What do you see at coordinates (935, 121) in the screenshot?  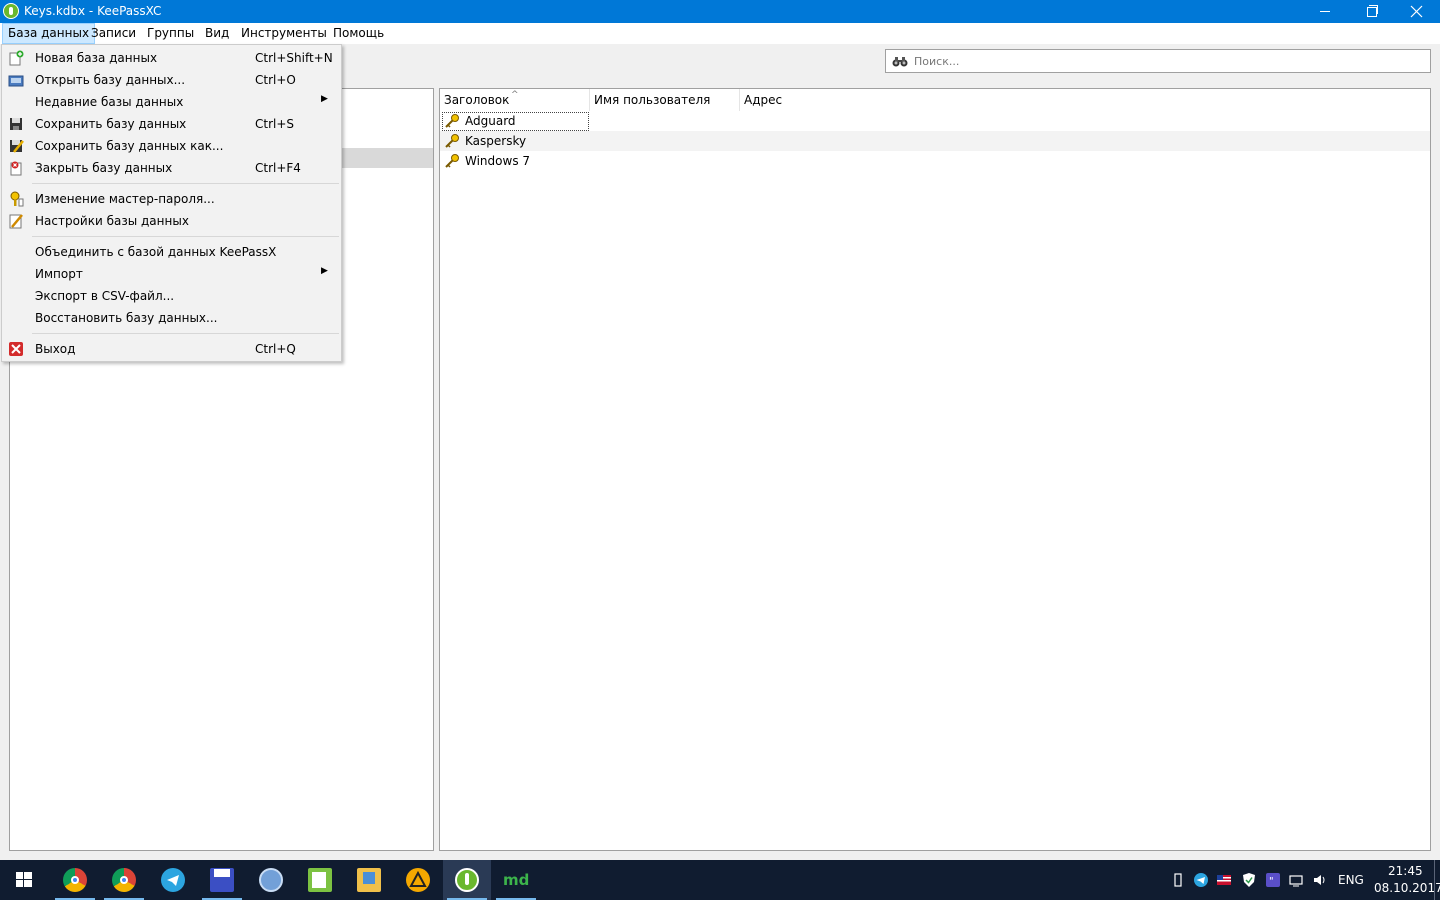 I see `table-row: Adguard` at bounding box center [935, 121].